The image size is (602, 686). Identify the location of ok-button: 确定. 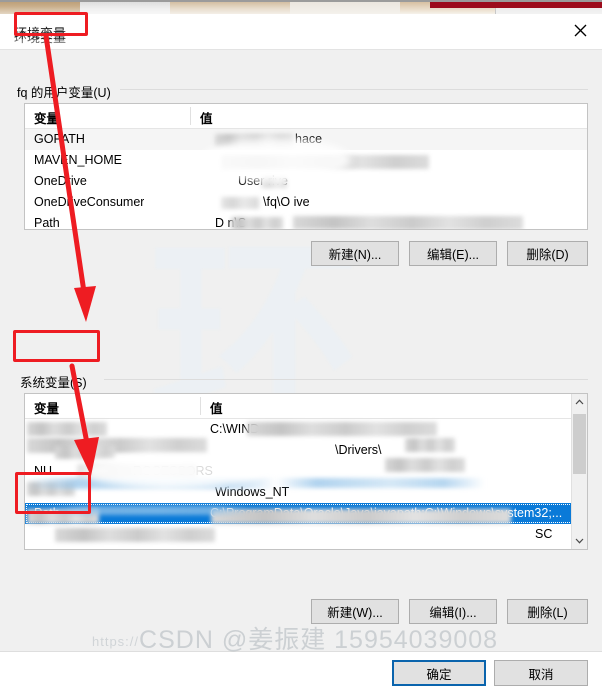
(439, 673).